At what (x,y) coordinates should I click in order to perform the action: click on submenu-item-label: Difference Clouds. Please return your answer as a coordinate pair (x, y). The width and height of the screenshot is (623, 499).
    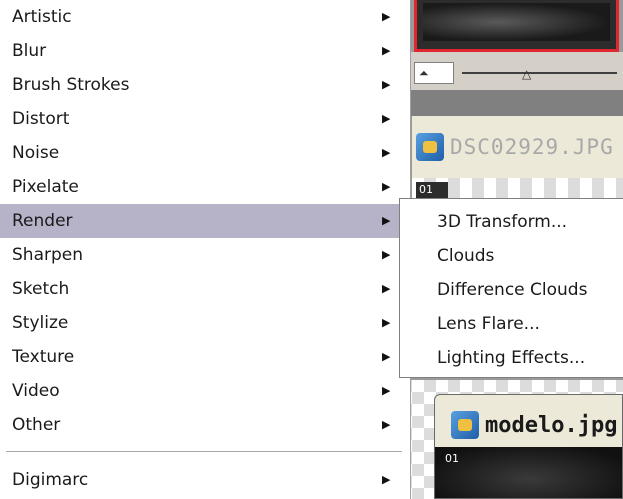
    Looking at the image, I should click on (512, 290).